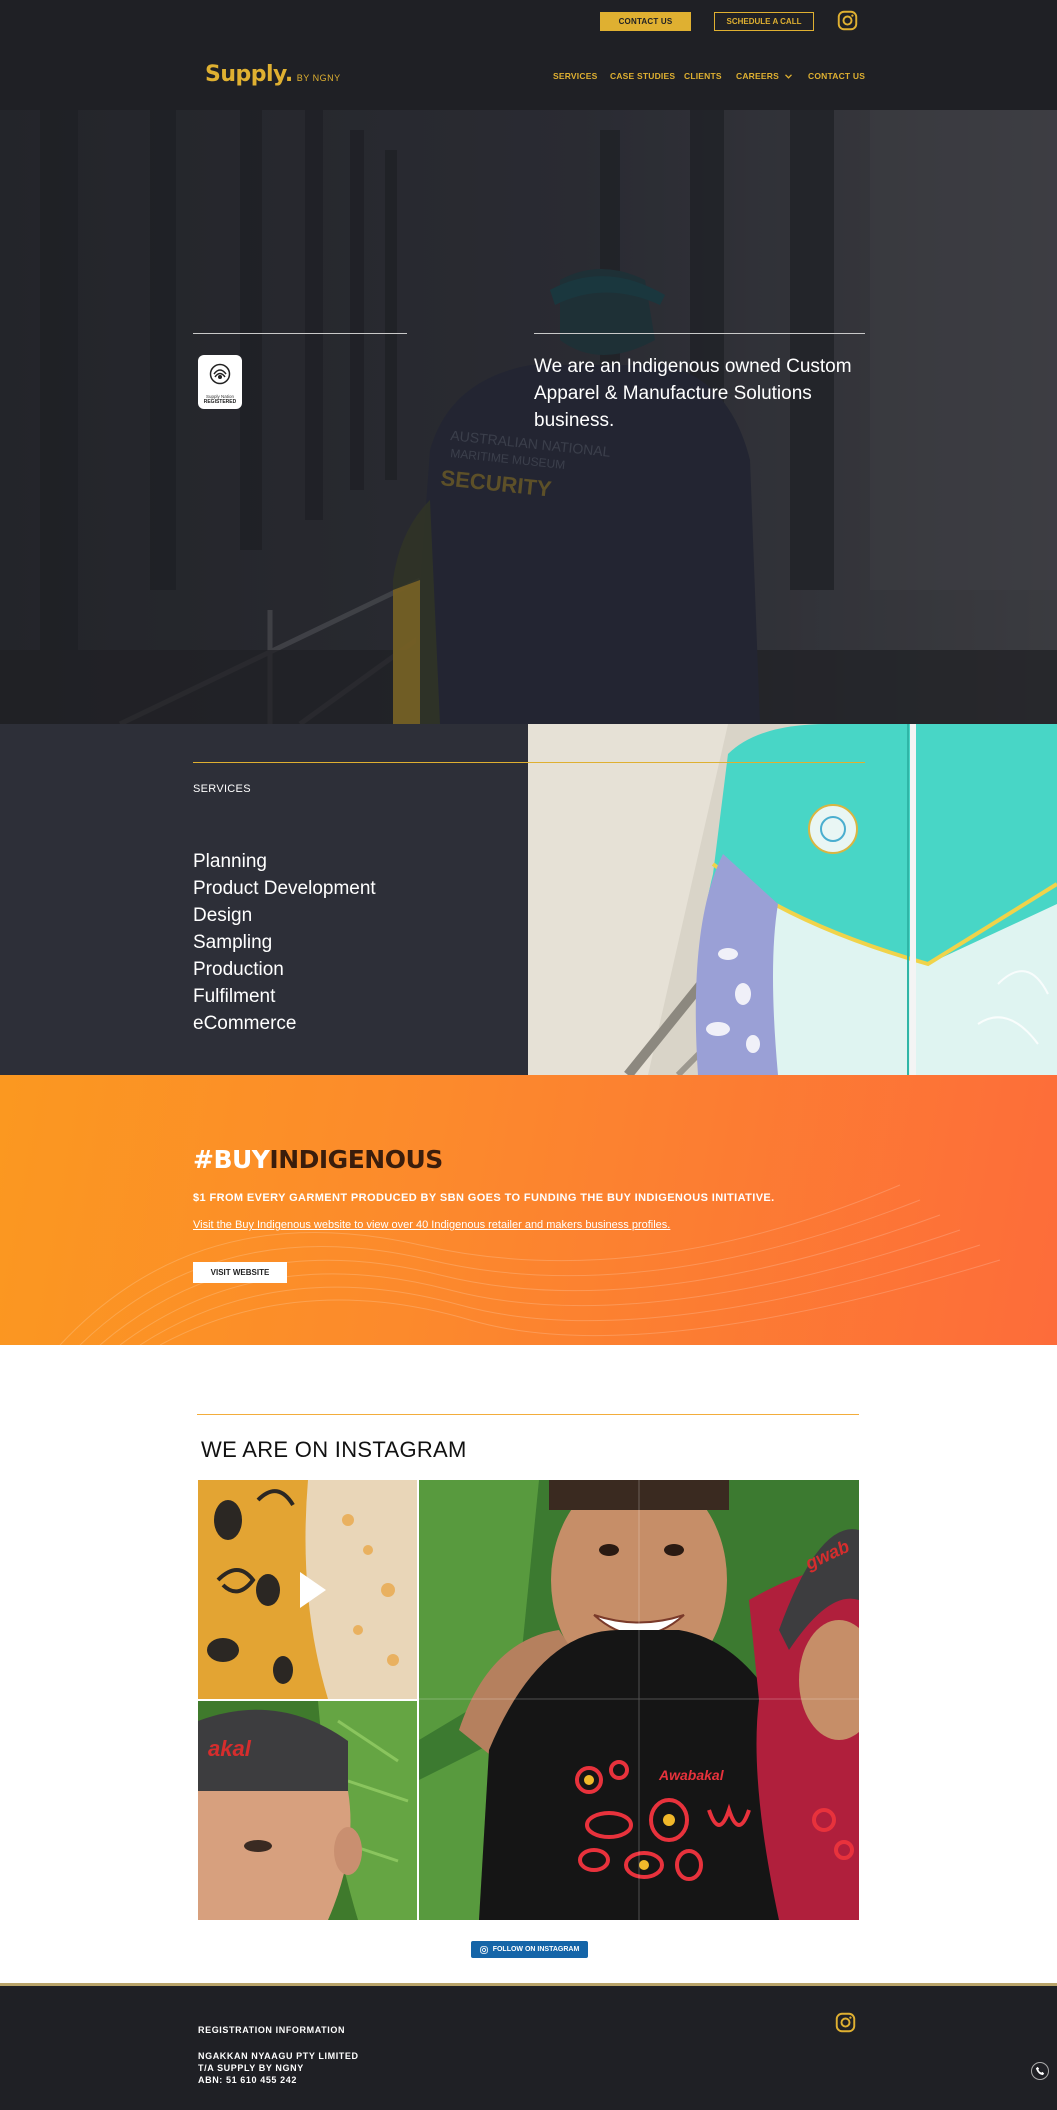 Image resolution: width=1057 pixels, height=2110 pixels. I want to click on services-divider, so click(529, 762).